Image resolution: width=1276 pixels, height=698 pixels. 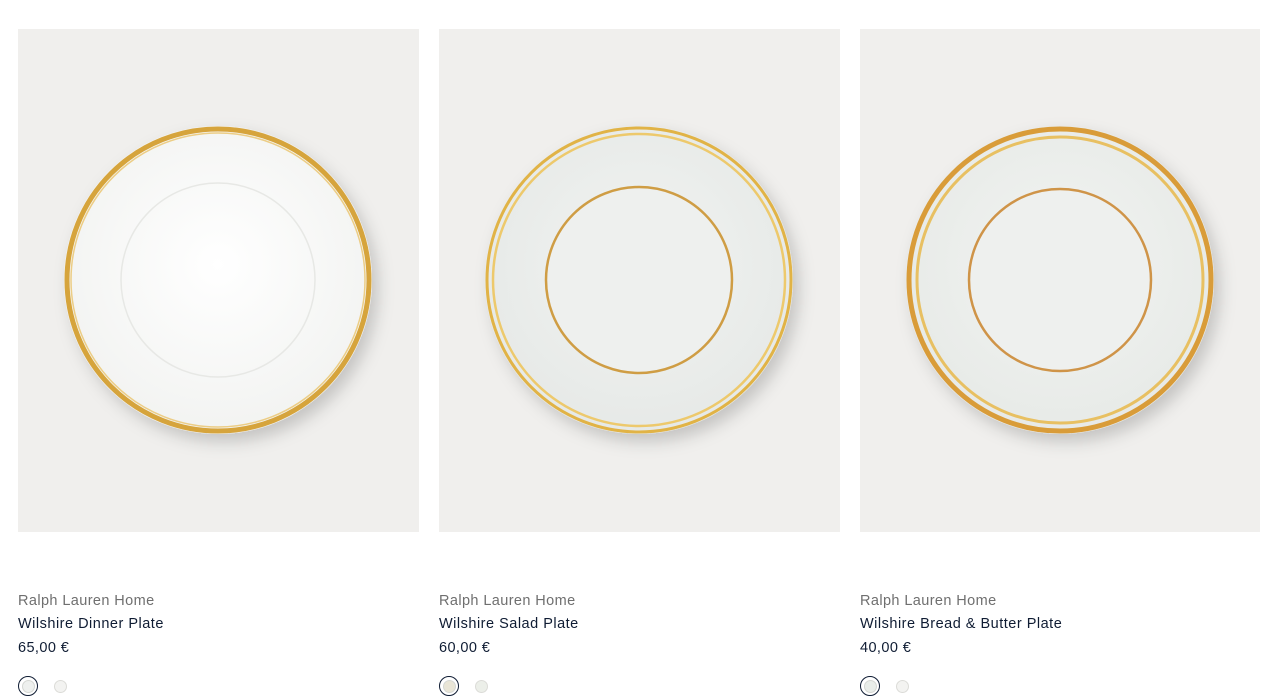 What do you see at coordinates (886, 648) in the screenshot?
I see `product-price: 40,00 €` at bounding box center [886, 648].